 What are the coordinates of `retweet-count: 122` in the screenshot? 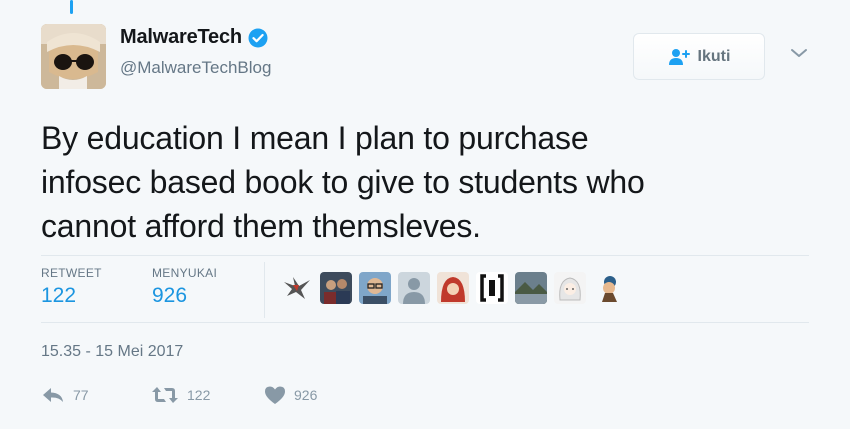 It's located at (199, 395).